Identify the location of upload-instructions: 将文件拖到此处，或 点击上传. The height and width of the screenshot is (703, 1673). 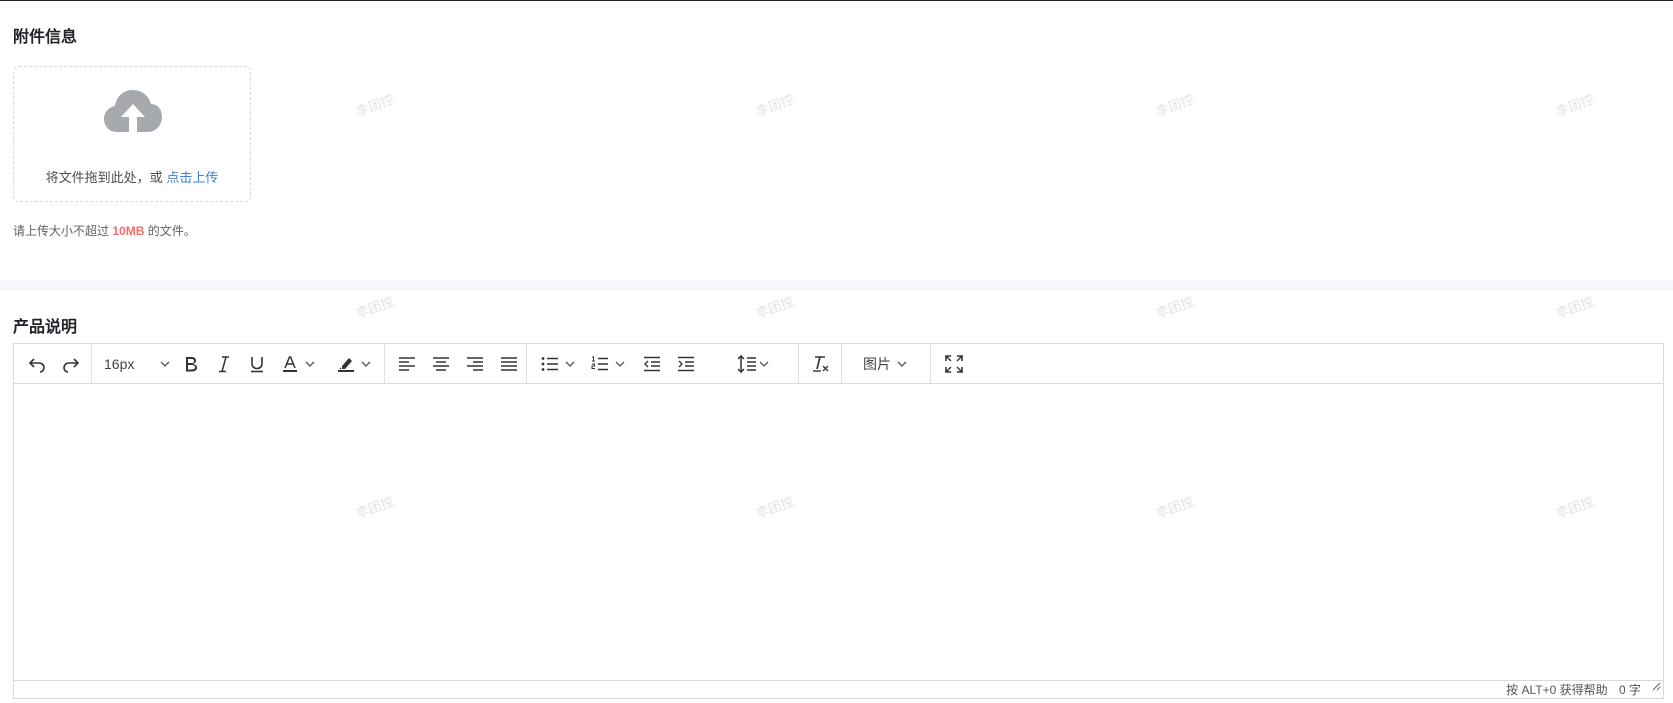
(132, 176).